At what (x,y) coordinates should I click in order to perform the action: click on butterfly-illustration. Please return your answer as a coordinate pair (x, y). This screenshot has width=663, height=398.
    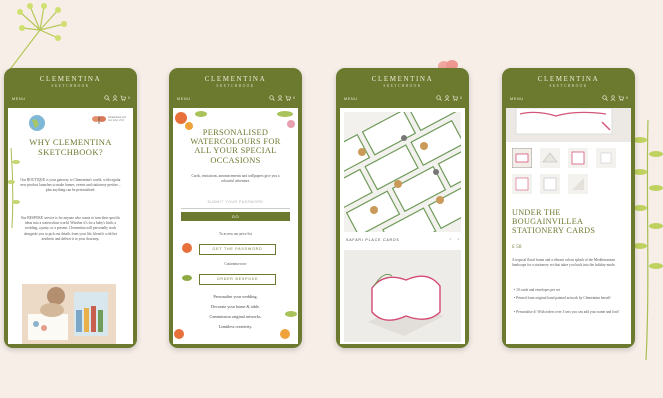
    Looking at the image, I should click on (99, 120).